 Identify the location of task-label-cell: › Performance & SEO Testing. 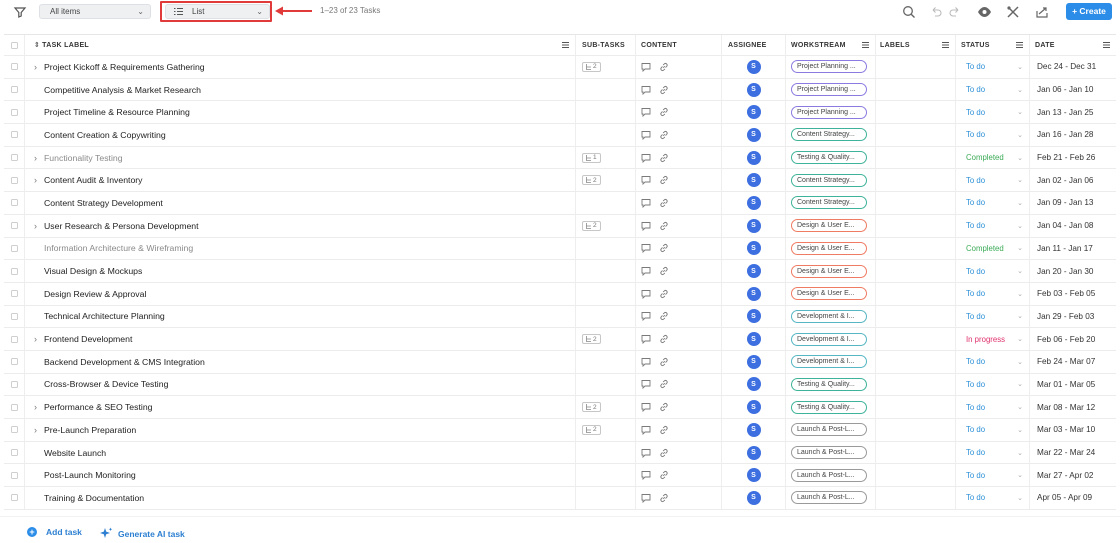
(300, 407).